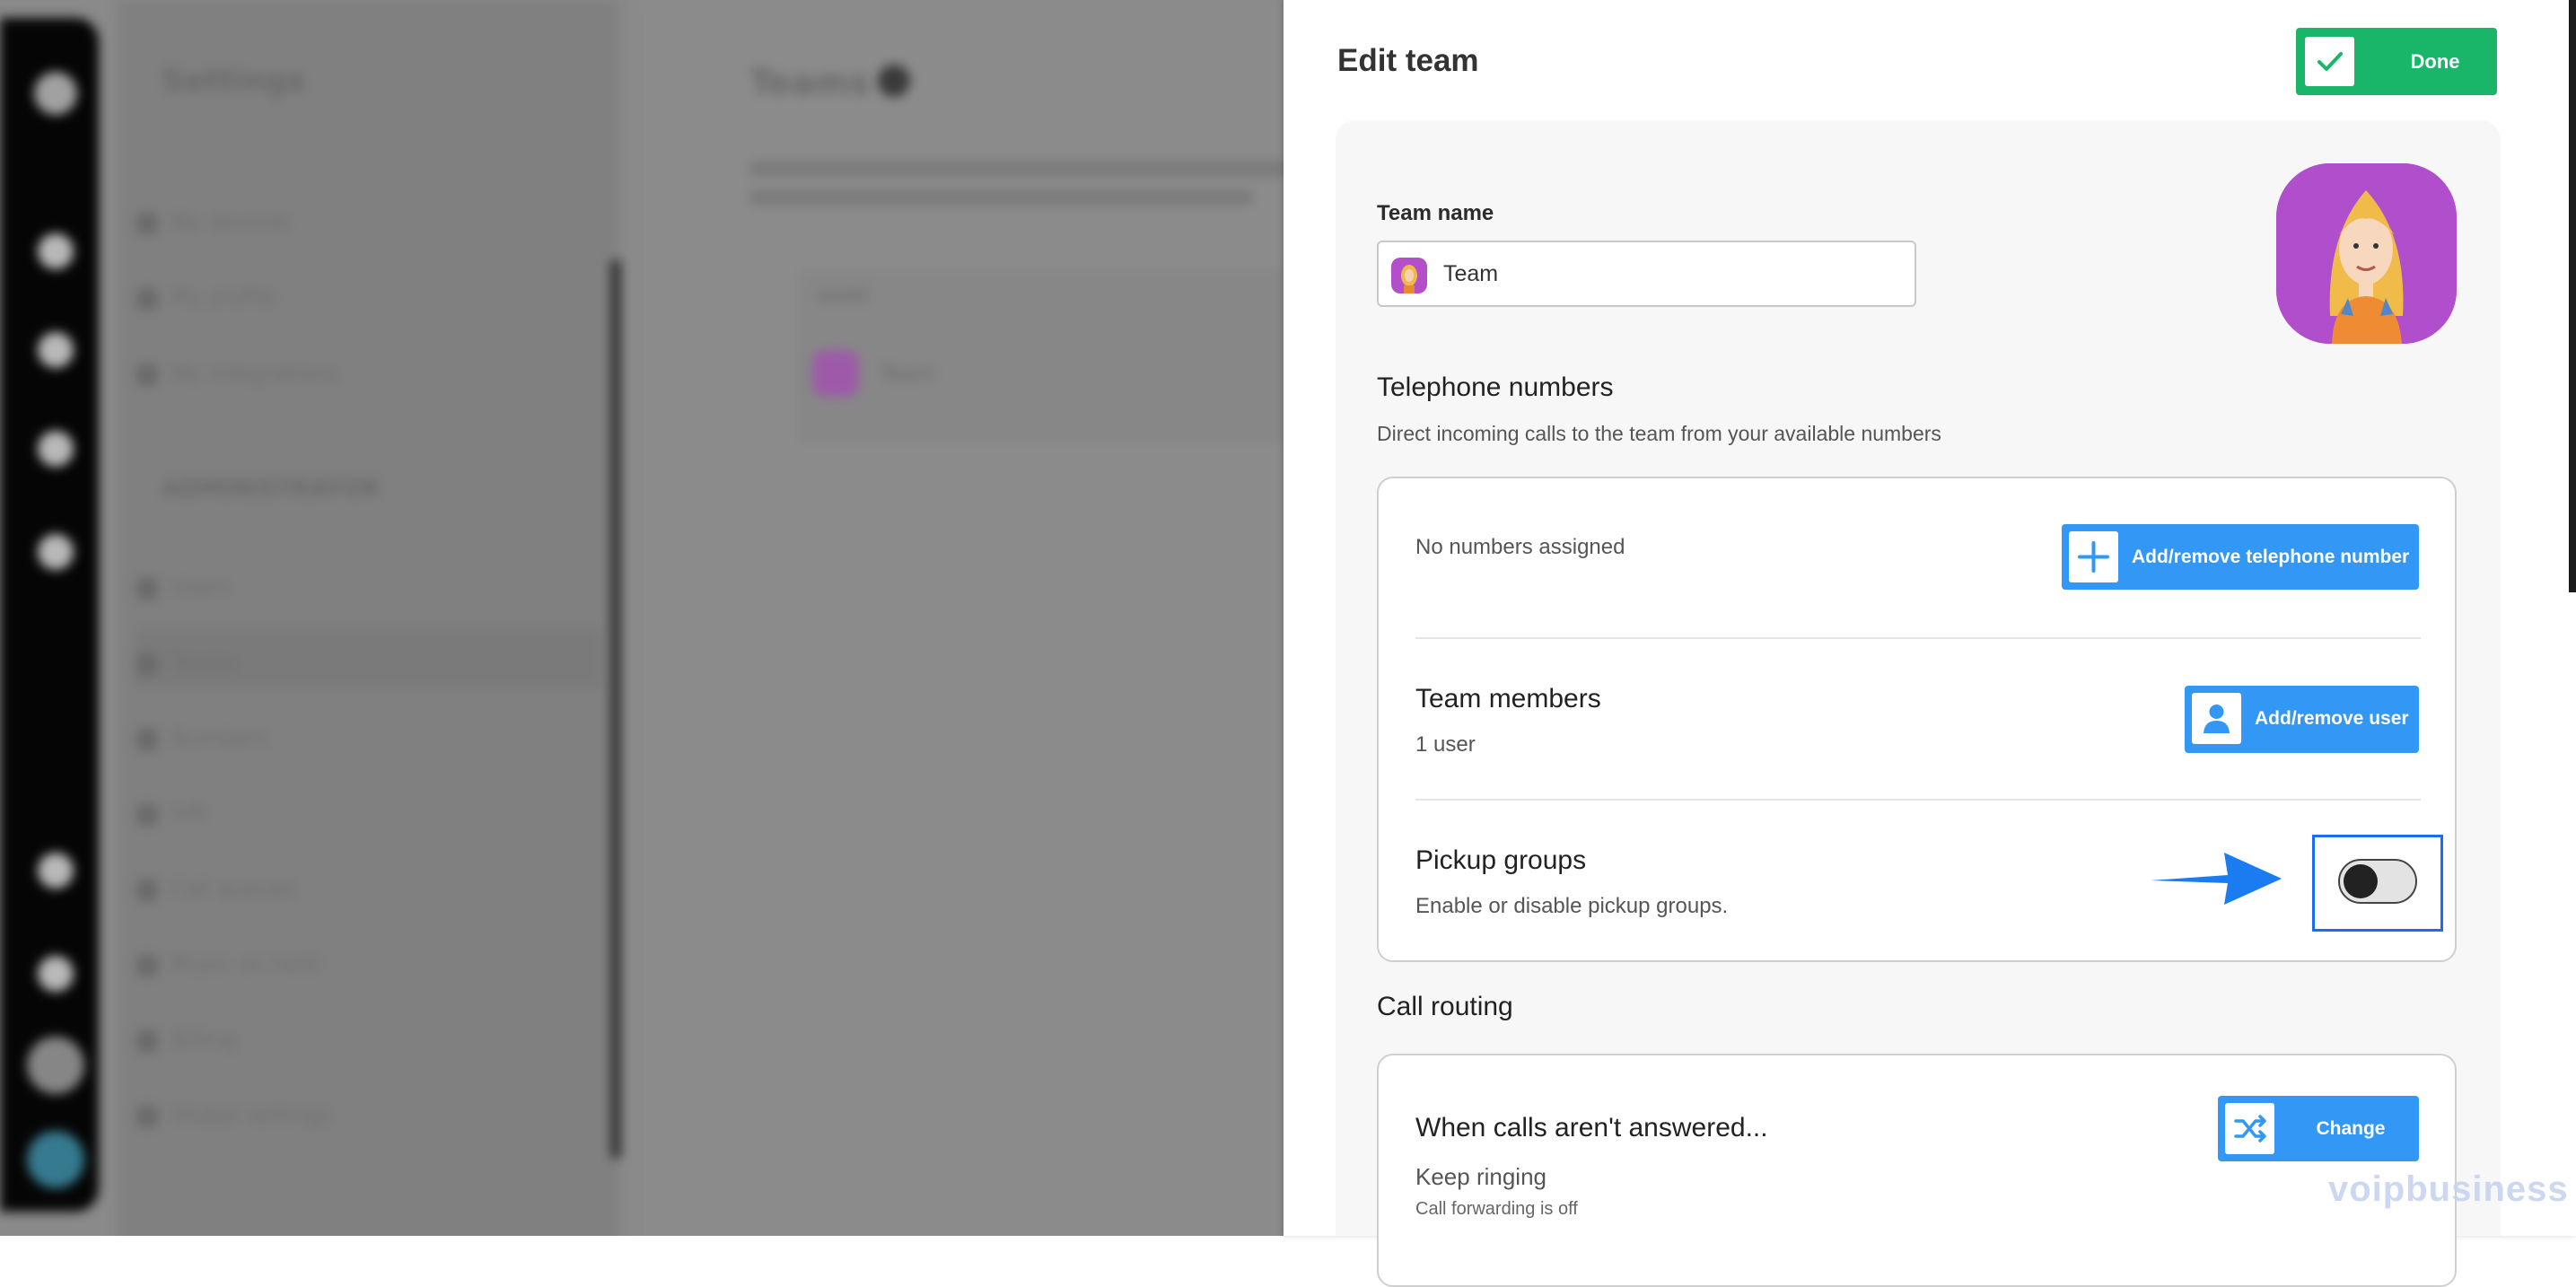  I want to click on sidebar-scrollbar, so click(615, 709).